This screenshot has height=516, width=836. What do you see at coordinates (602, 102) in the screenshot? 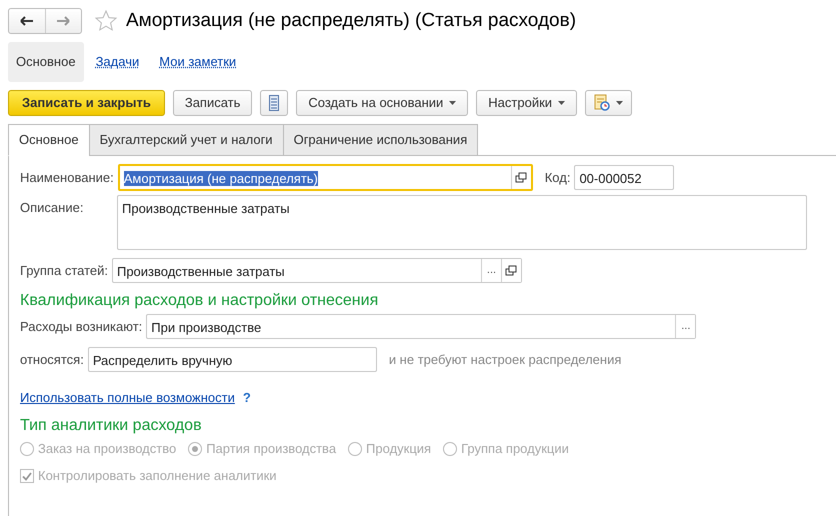
I see `report-icon` at bounding box center [602, 102].